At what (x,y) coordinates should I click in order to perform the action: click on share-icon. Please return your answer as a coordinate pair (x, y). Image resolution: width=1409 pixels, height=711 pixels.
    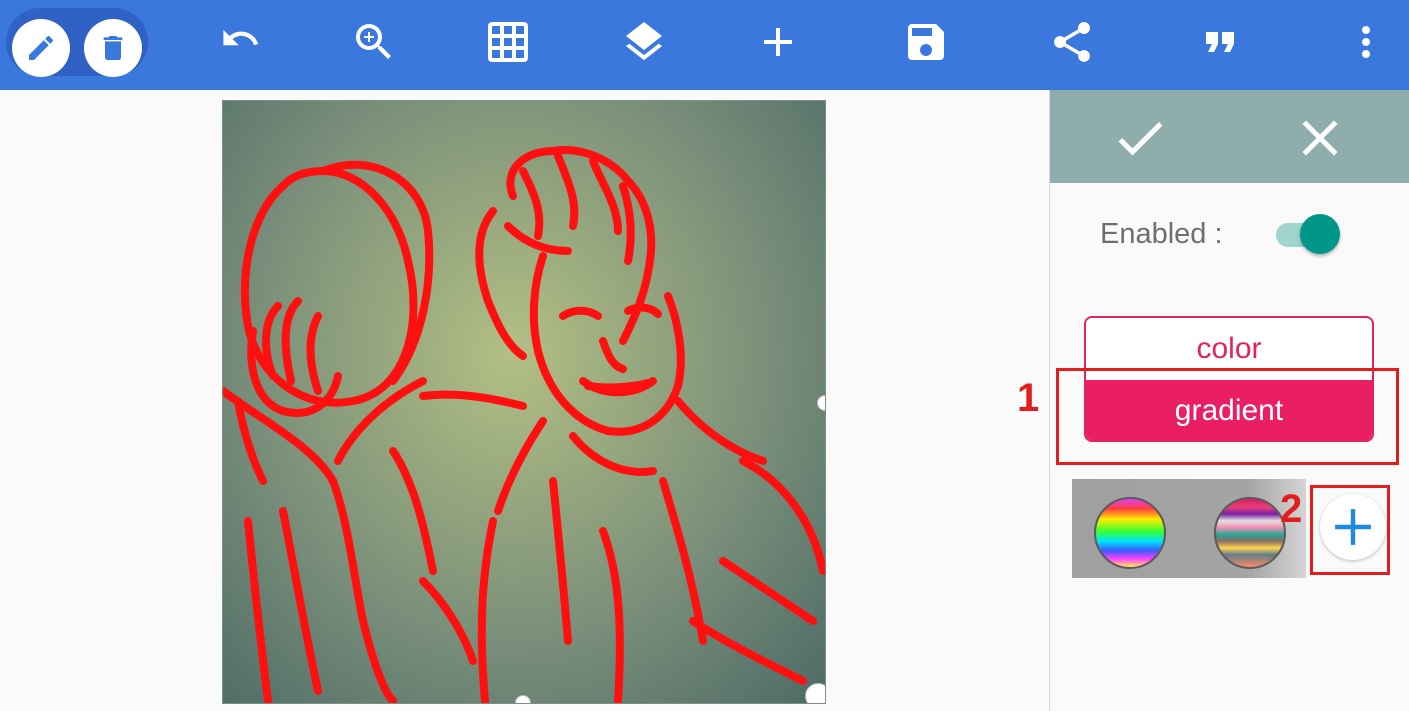
    Looking at the image, I should click on (1072, 42).